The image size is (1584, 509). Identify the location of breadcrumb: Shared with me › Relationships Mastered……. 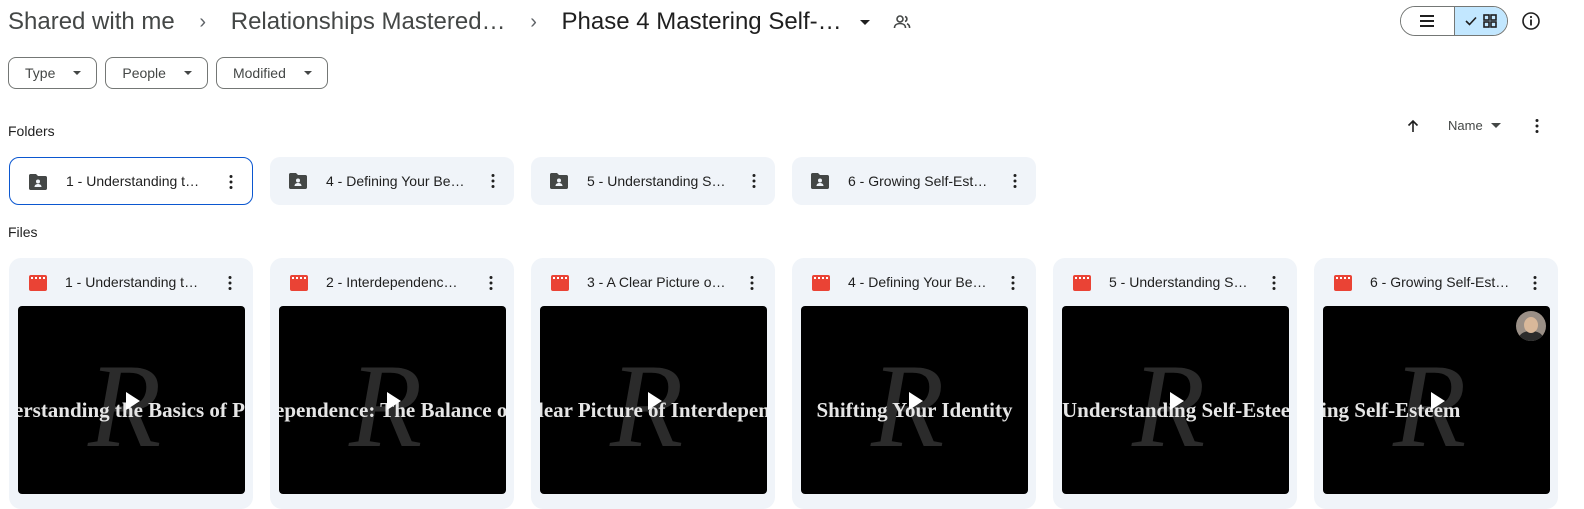
(460, 22).